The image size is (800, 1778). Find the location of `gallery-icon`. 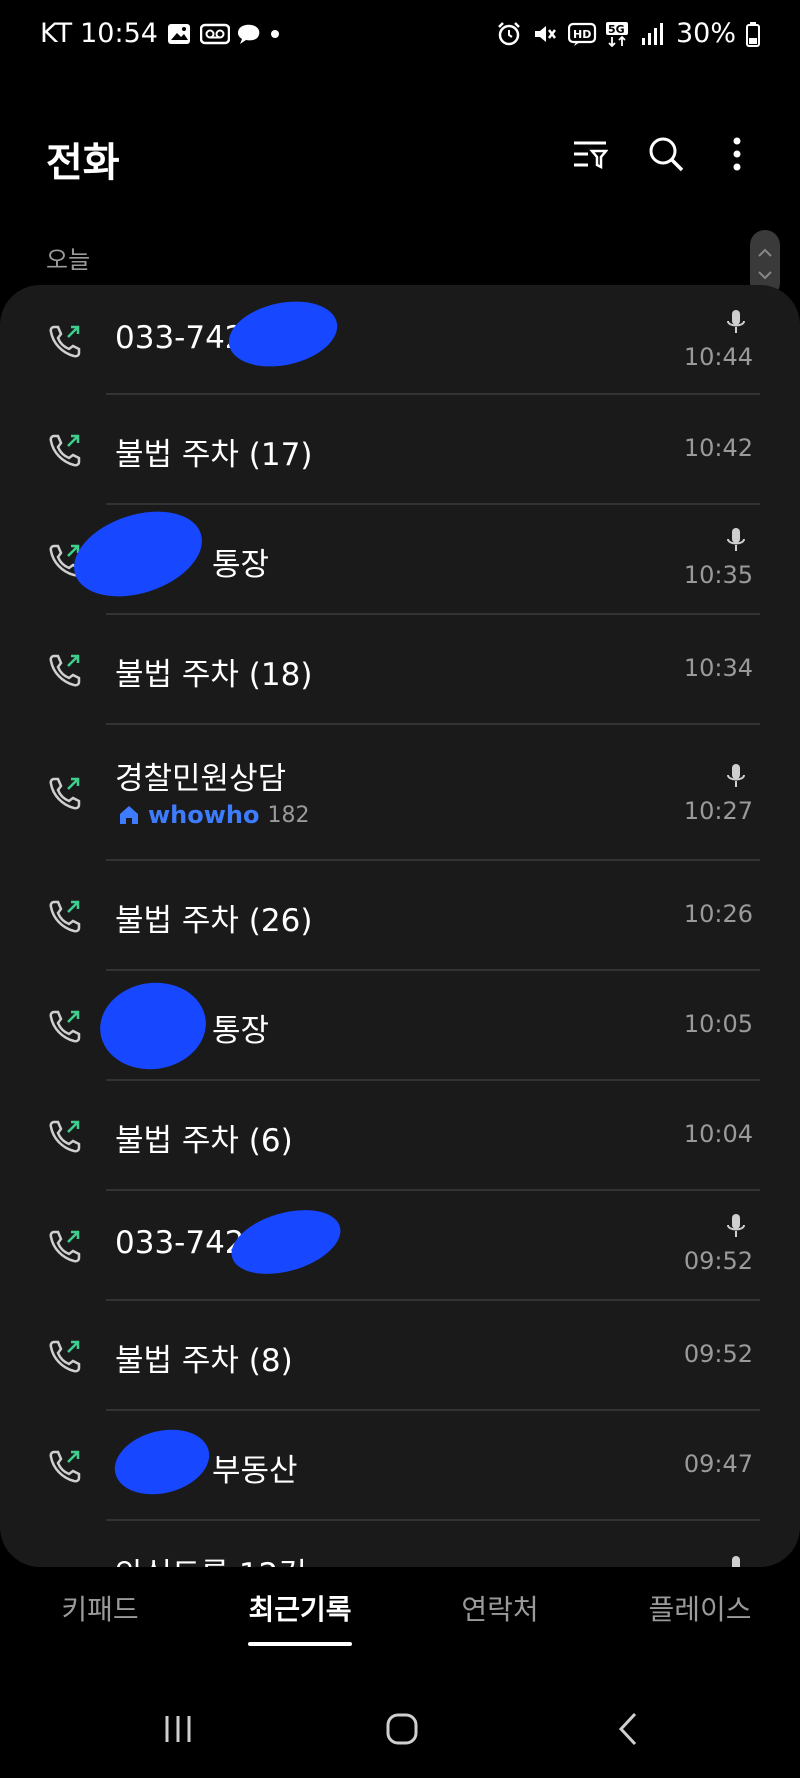

gallery-icon is located at coordinates (179, 34).